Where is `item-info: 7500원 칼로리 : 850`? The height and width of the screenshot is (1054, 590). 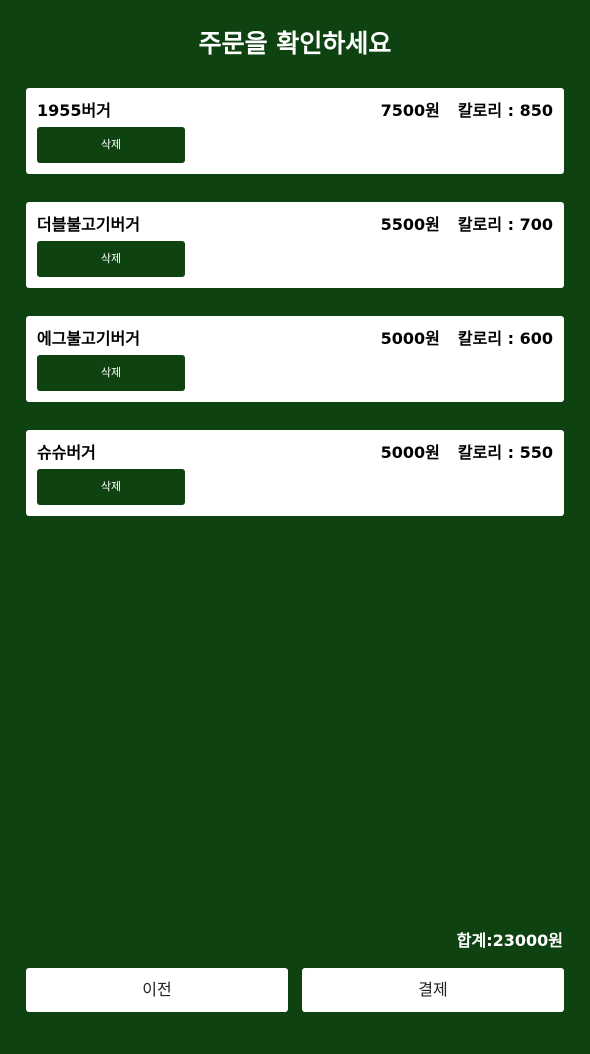
item-info: 7500원 칼로리 : 850 is located at coordinates (467, 111).